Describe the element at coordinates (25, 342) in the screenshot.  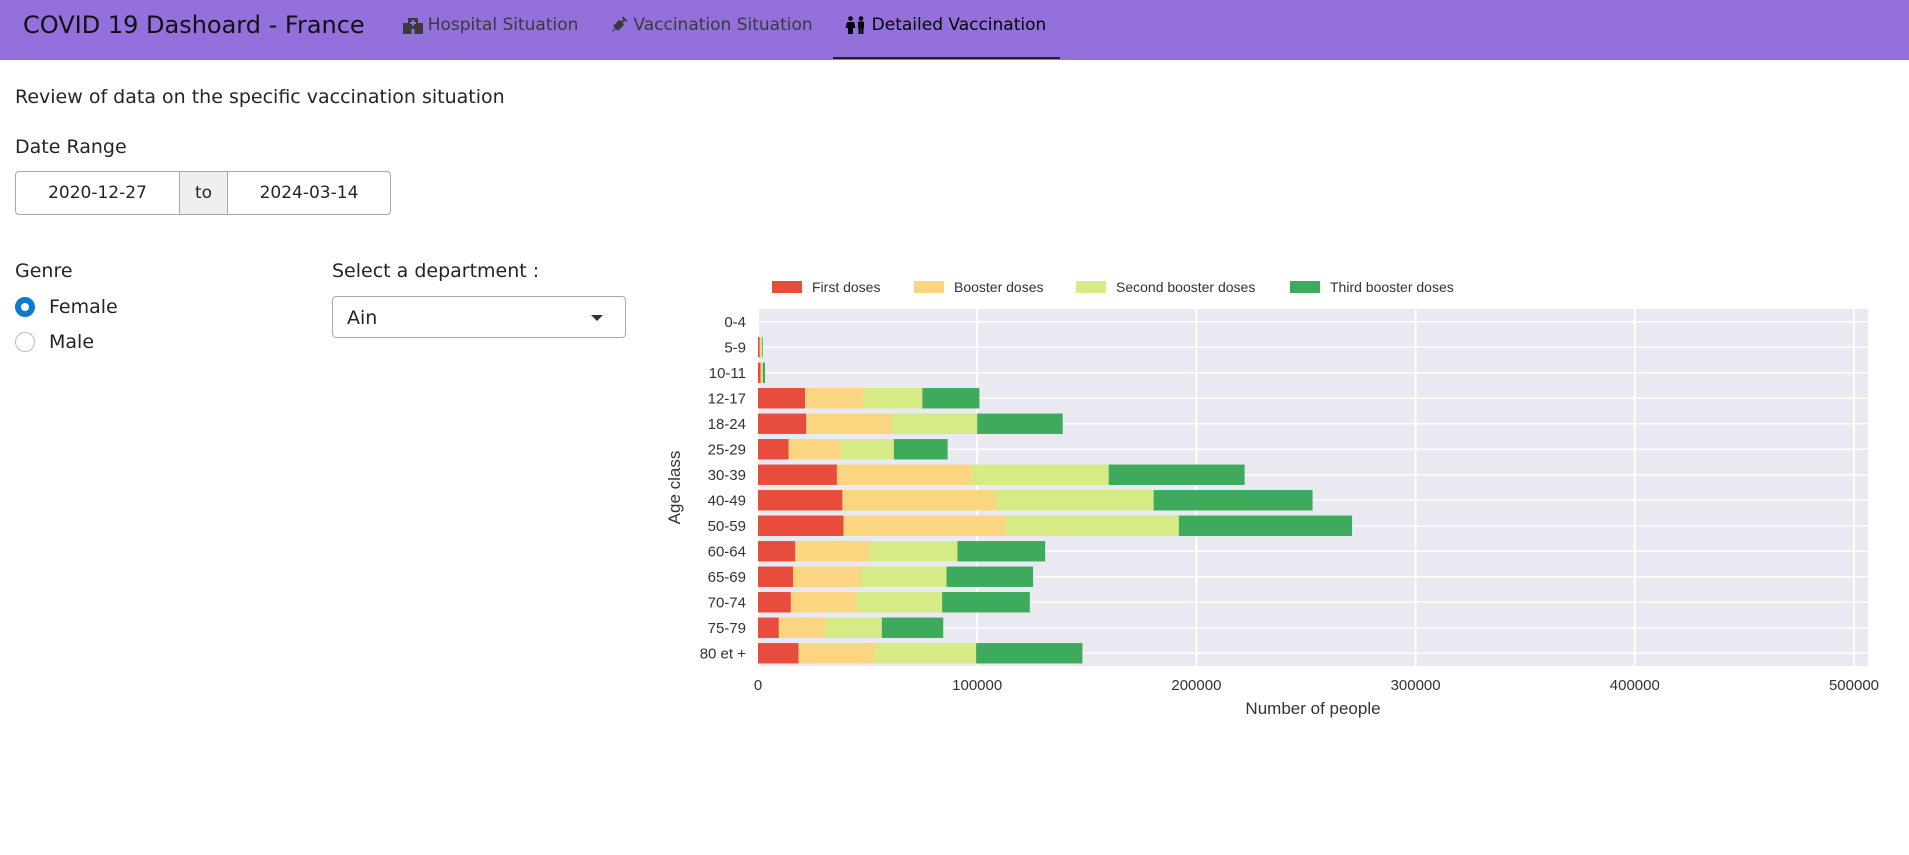
I see `radio-male-circle` at that location.